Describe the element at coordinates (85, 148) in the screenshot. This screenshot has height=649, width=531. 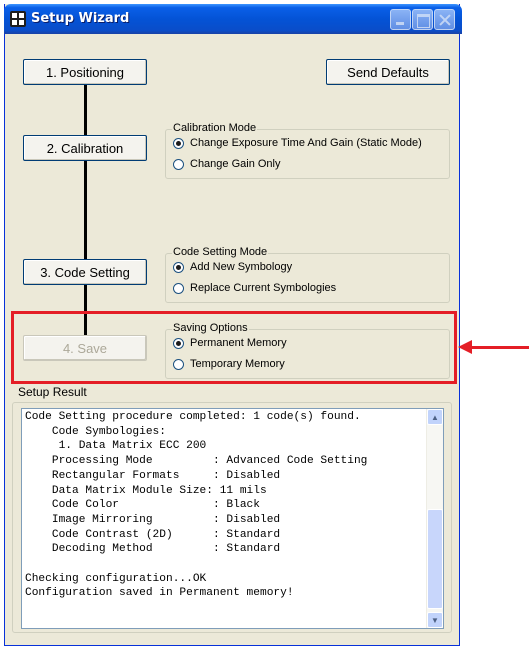
I see `calibration-step-button: 2. Calibration` at that location.